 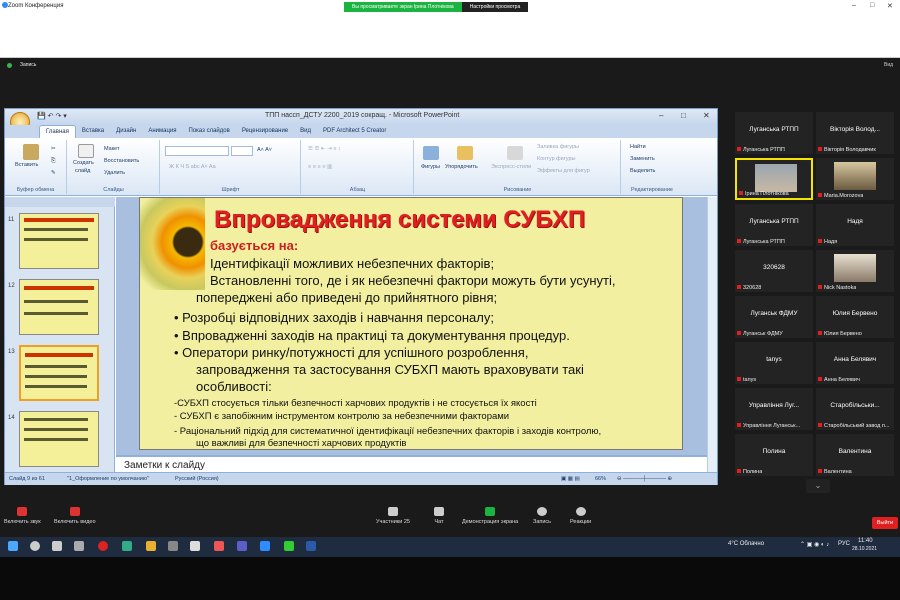 What do you see at coordinates (75, 516) in the screenshot?
I see `start-video-button: Включить видео` at bounding box center [75, 516].